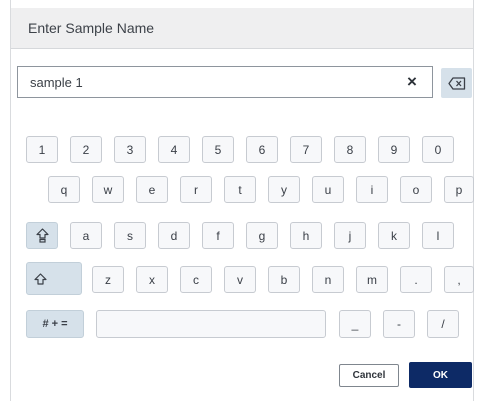  I want to click on key-s: s, so click(130, 235).